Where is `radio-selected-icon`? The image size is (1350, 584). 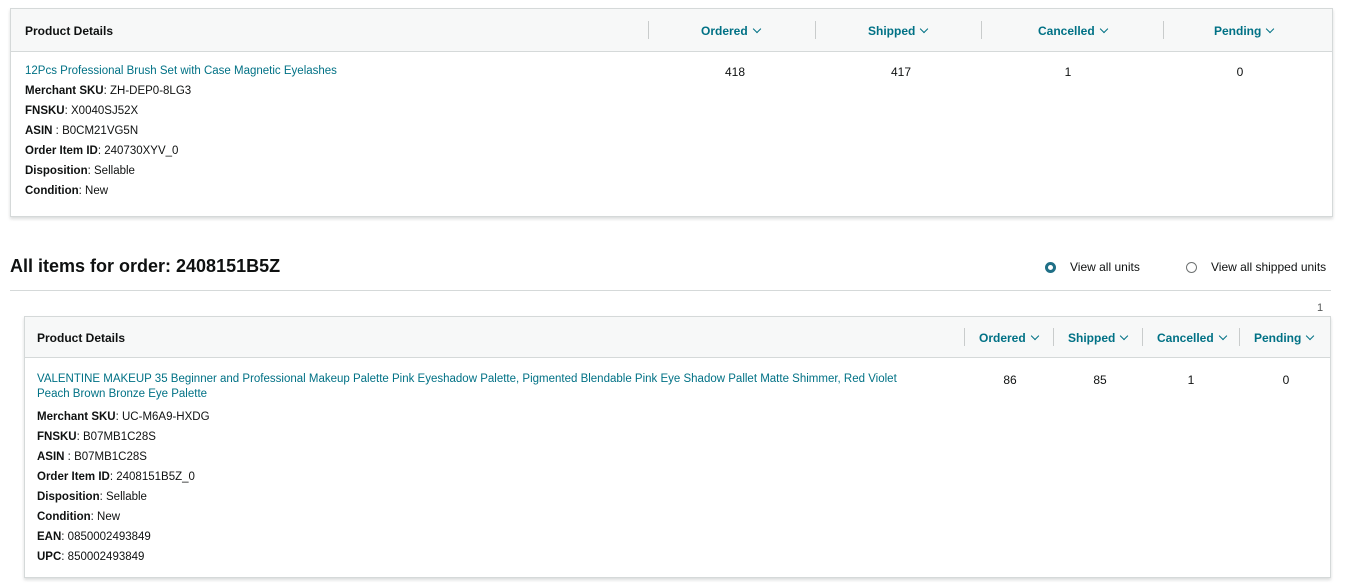 radio-selected-icon is located at coordinates (1050, 267).